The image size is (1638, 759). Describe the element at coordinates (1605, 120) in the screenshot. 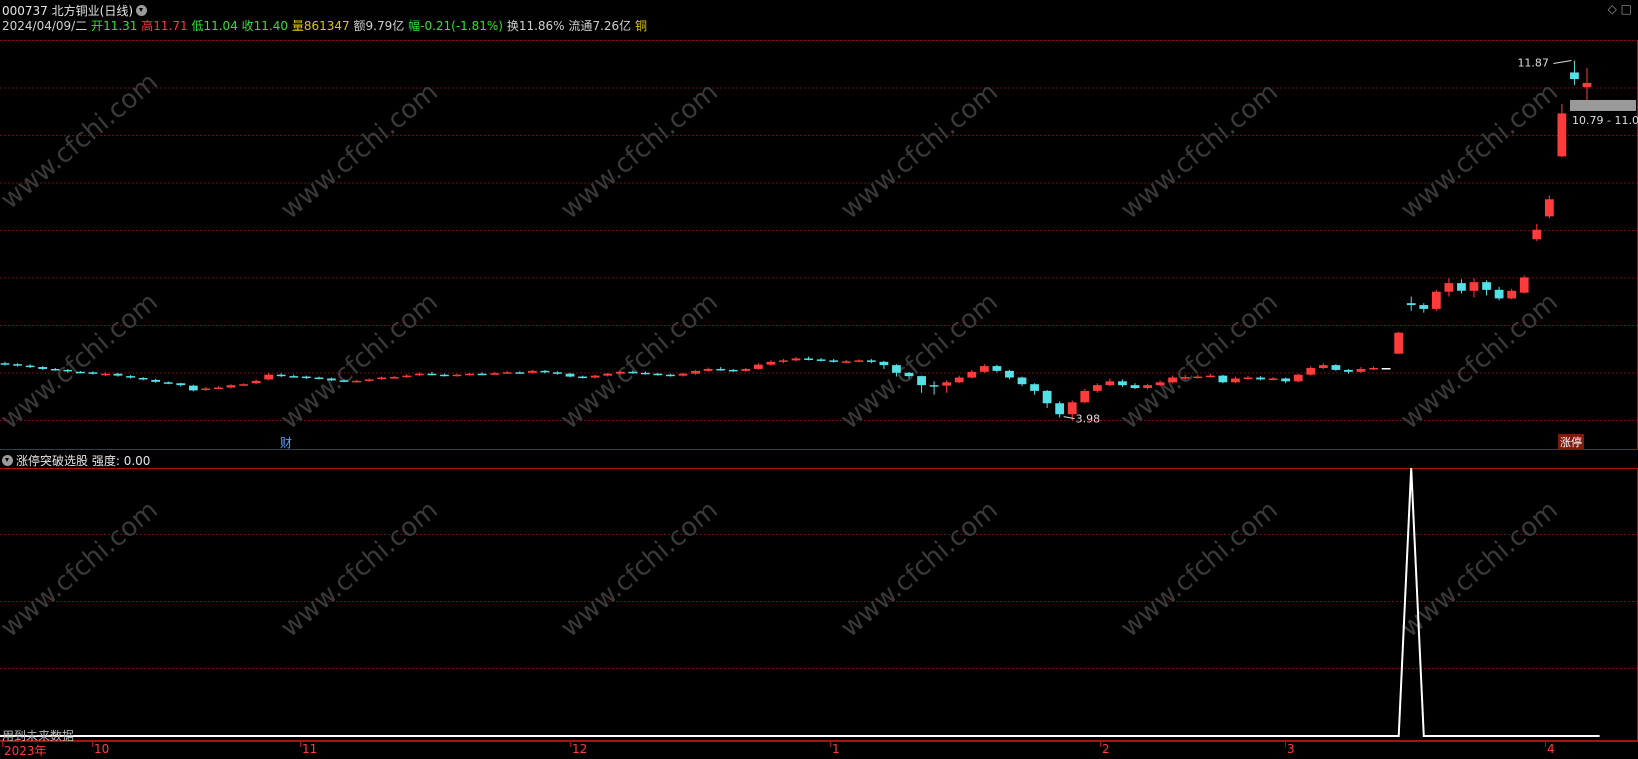

I see `price-band-label: 10.79 - 11.0` at that location.